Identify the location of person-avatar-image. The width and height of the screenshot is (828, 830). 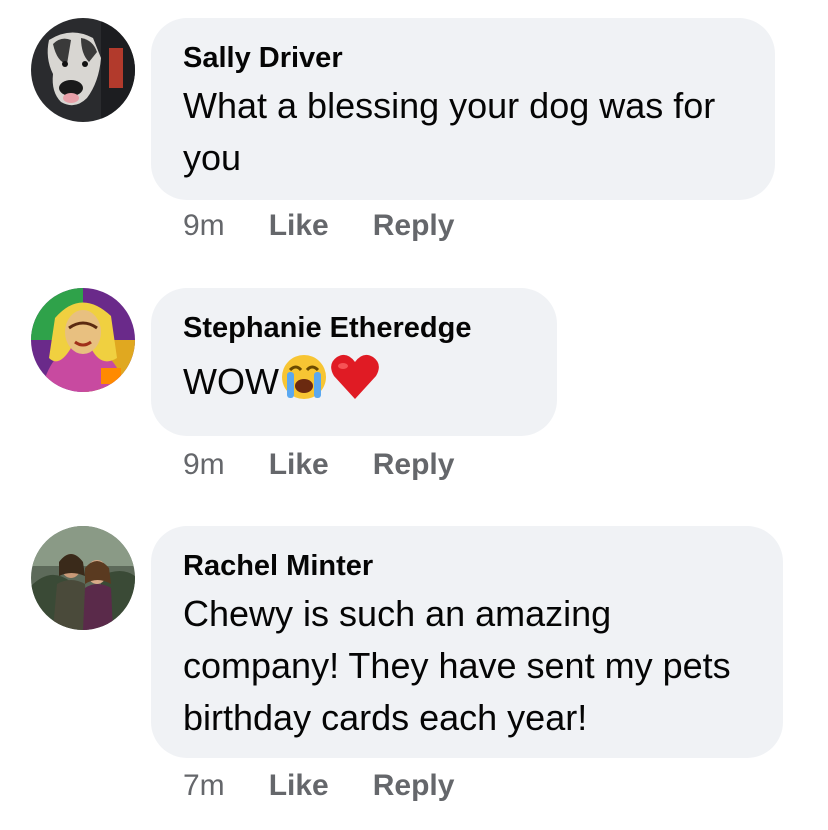
(83, 340).